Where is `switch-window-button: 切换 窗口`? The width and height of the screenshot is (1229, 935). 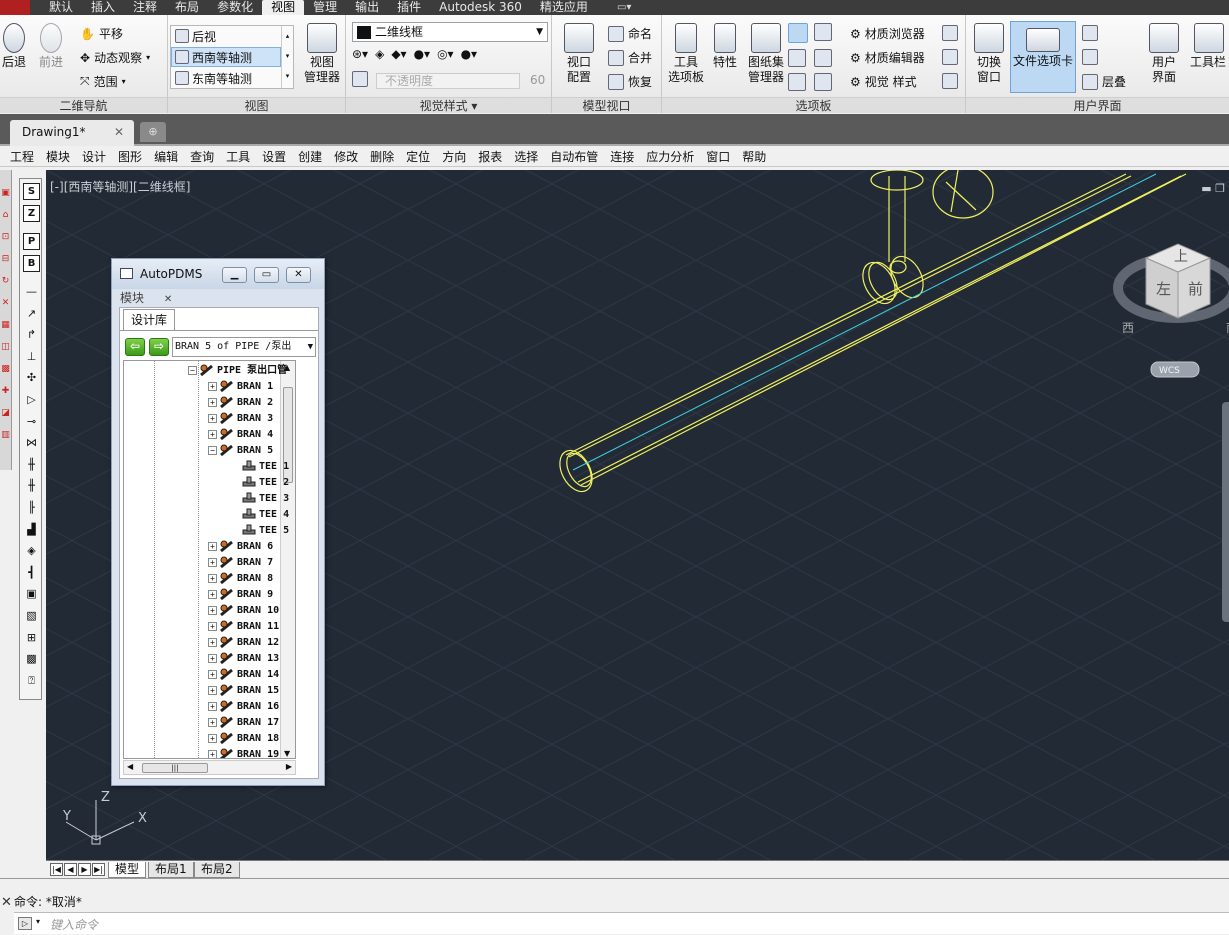
switch-window-button: 切换 窗口 is located at coordinates (989, 54).